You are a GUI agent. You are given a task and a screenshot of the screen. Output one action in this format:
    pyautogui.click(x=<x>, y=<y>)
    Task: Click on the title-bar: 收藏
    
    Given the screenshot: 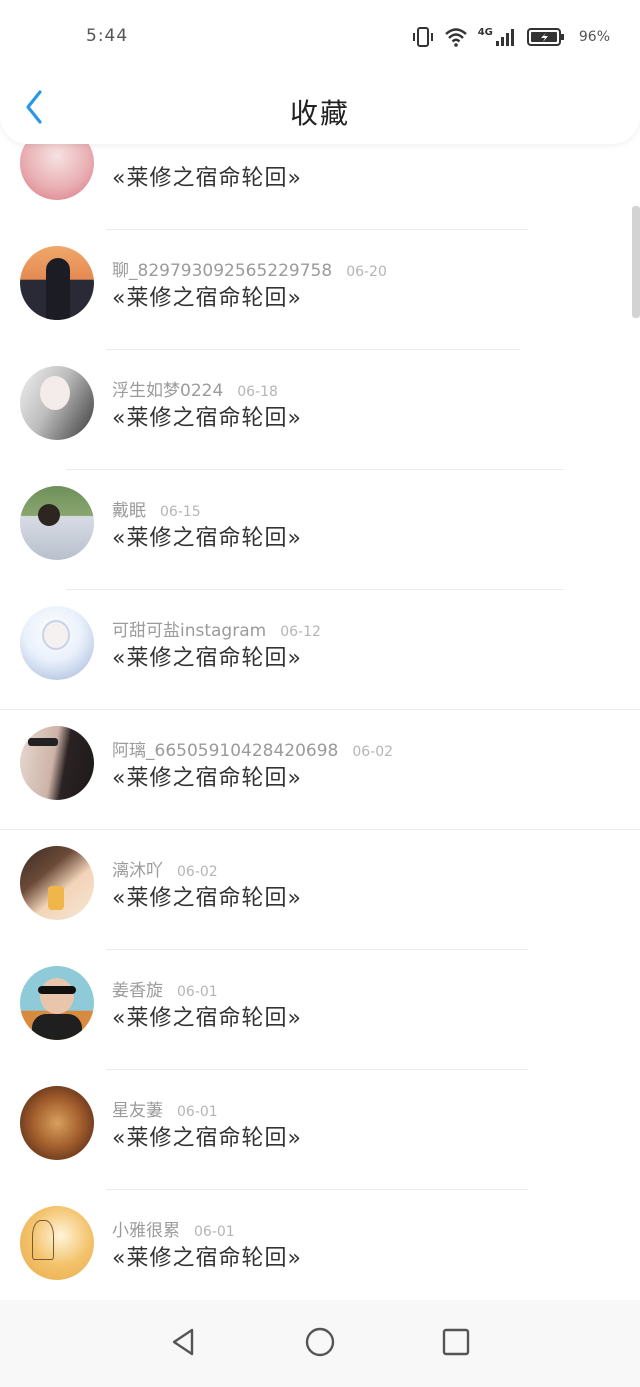 What is the action you would take?
    pyautogui.click(x=320, y=110)
    